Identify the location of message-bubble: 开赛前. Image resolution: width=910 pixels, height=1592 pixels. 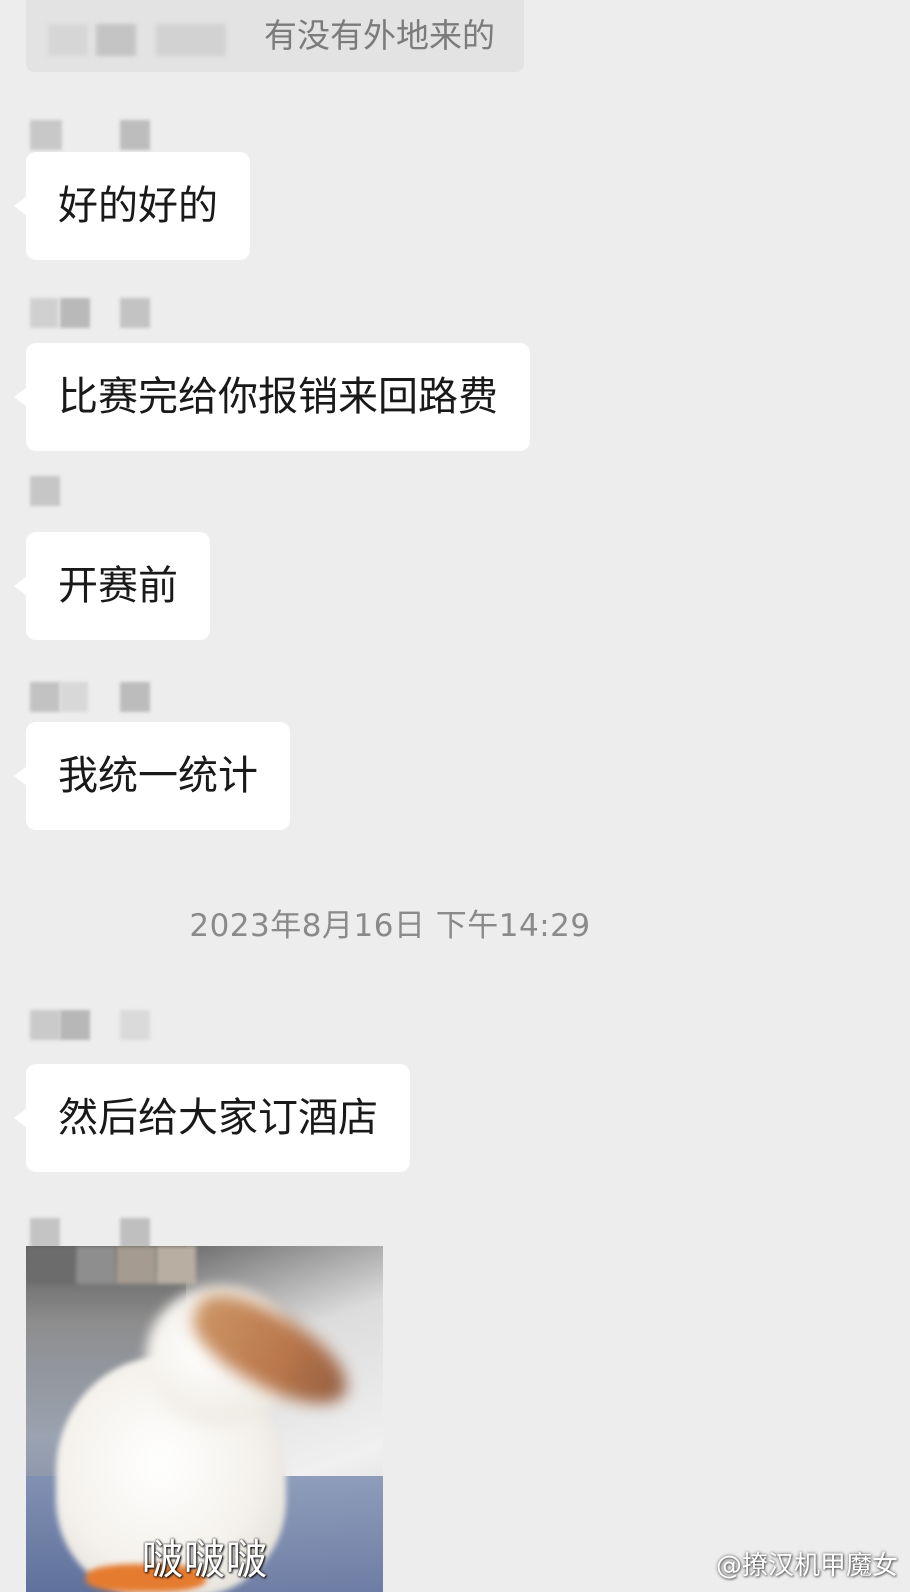
(112, 586).